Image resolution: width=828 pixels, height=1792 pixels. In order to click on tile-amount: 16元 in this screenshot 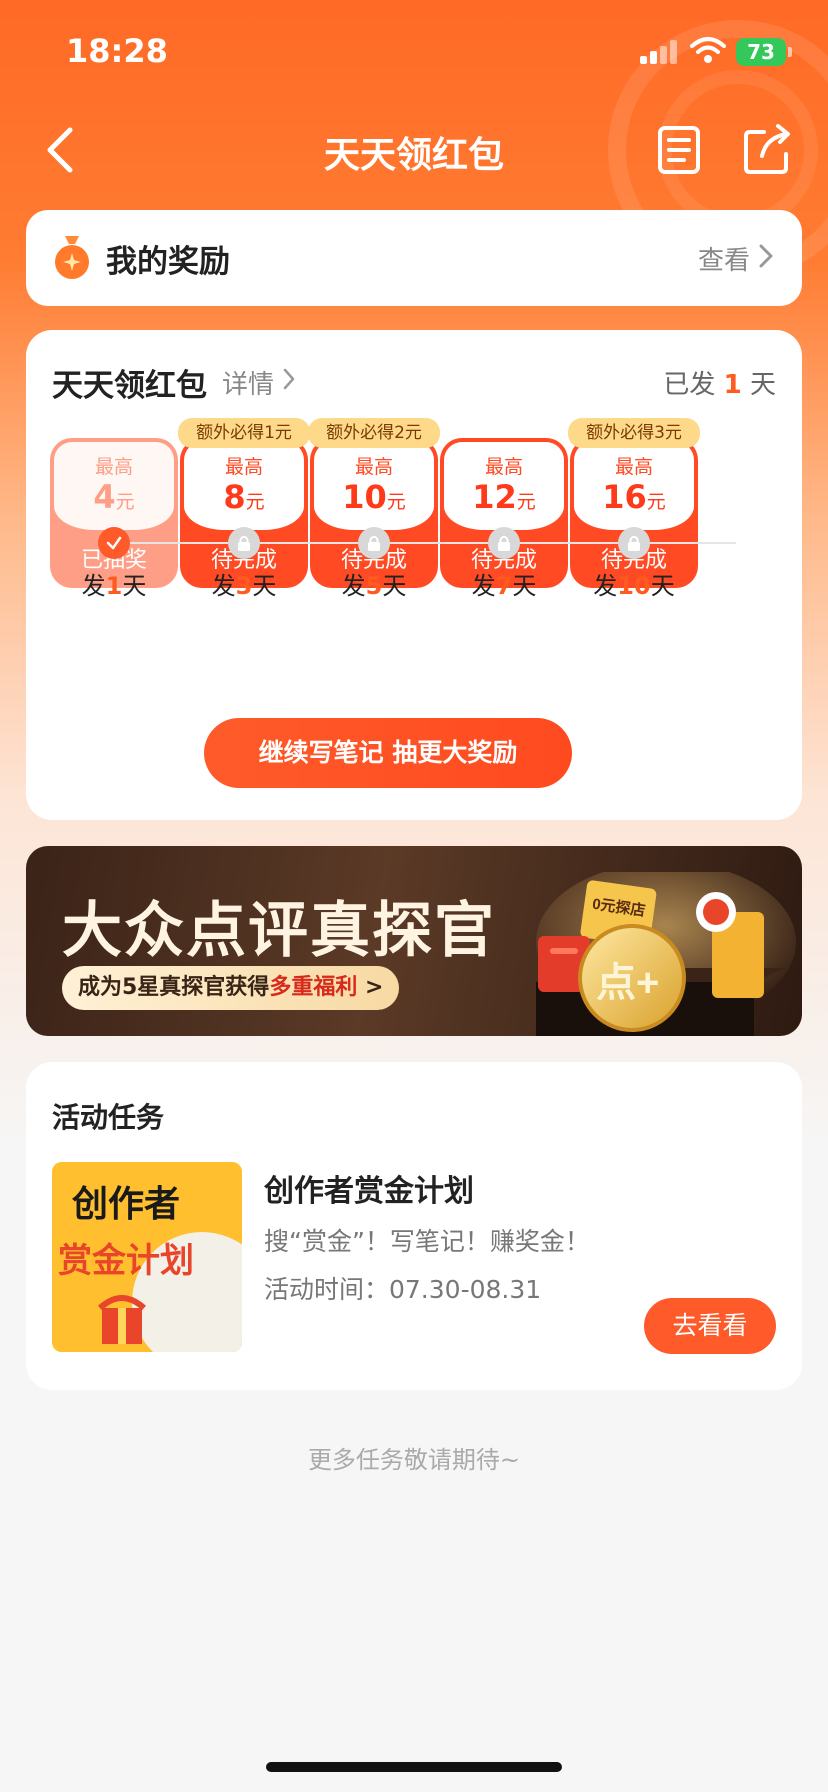, I will do `click(634, 497)`.